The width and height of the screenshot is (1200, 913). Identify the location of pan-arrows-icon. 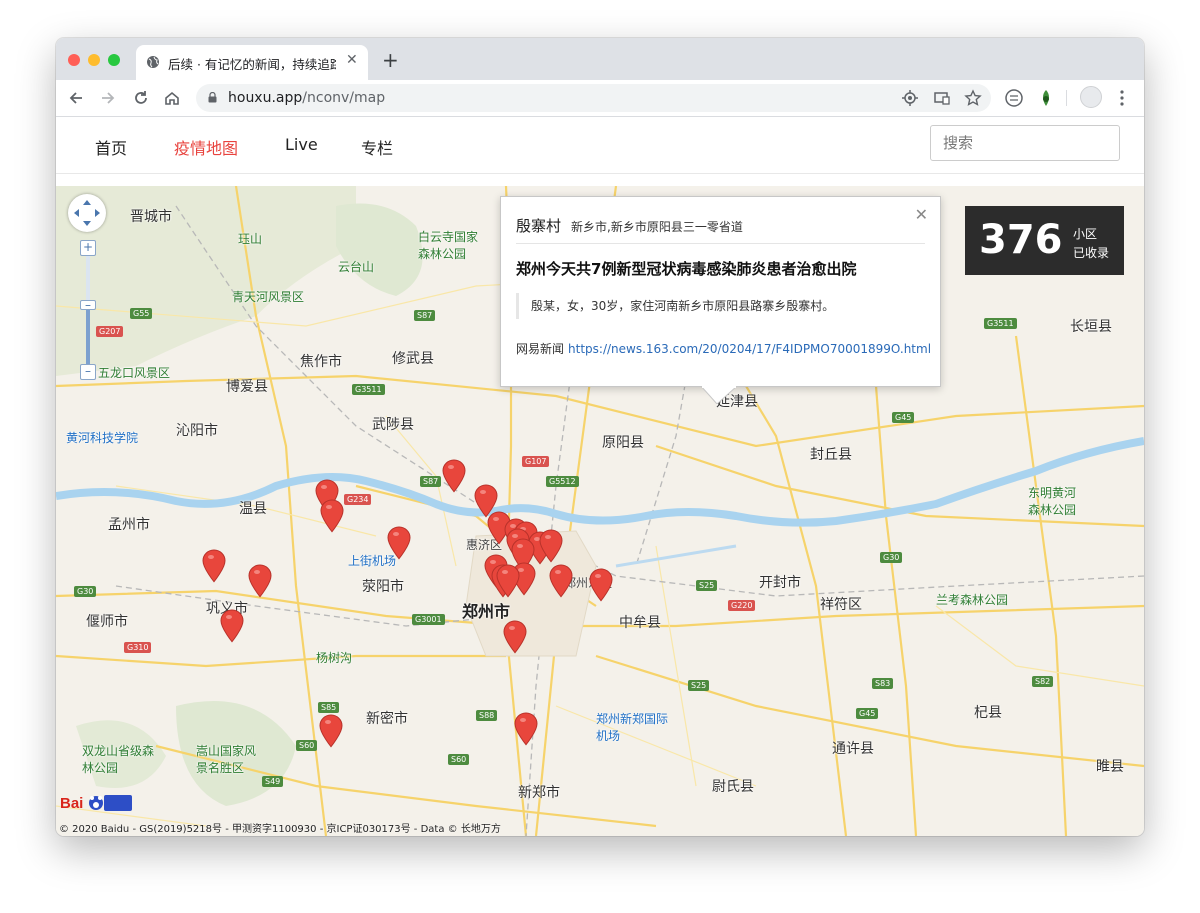
(87, 213).